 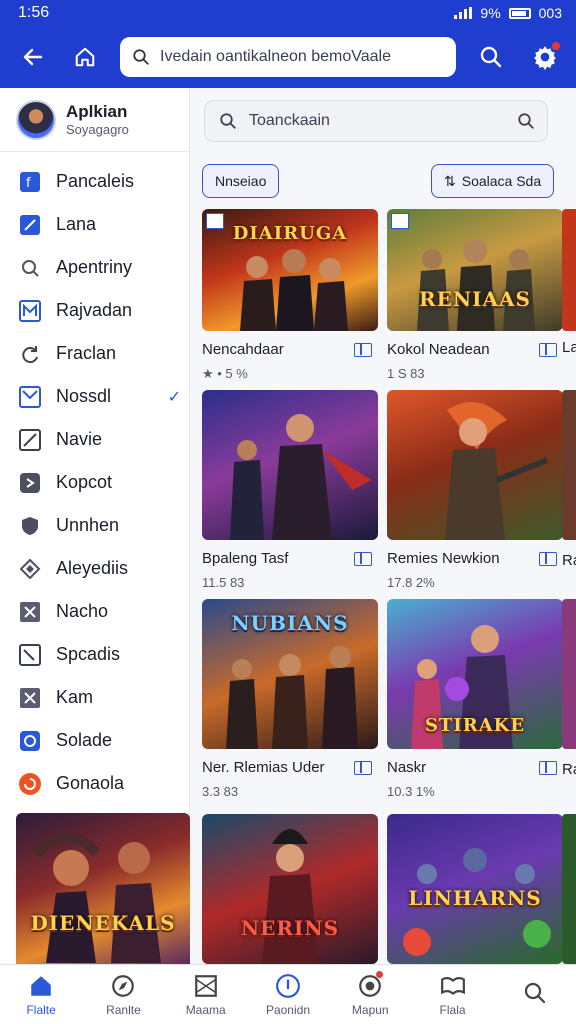 I want to click on game-thumbnail: LINHARNS, so click(x=475, y=889).